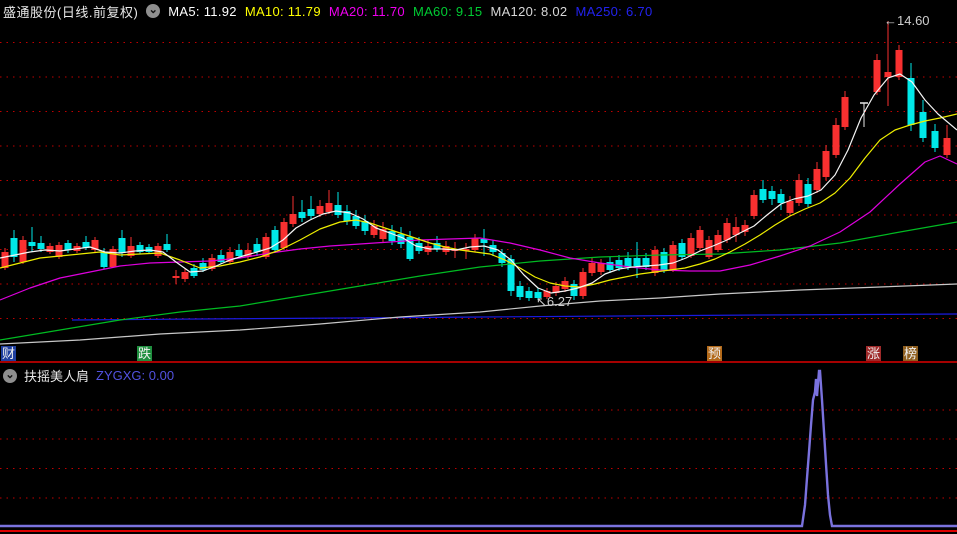 This screenshot has width=957, height=534. What do you see at coordinates (144, 353) in the screenshot?
I see `watermark-char: 跌` at bounding box center [144, 353].